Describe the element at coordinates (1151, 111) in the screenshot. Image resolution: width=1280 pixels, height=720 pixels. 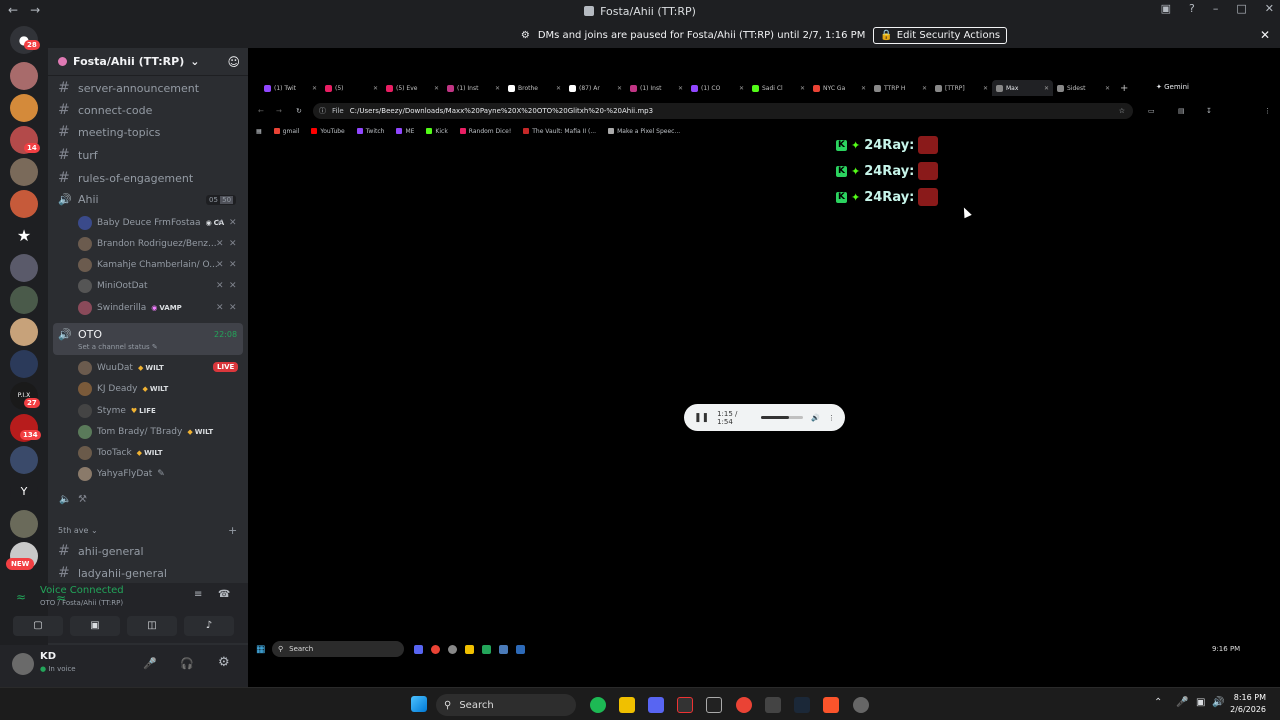
I see `extensions-icon: ▭` at that location.